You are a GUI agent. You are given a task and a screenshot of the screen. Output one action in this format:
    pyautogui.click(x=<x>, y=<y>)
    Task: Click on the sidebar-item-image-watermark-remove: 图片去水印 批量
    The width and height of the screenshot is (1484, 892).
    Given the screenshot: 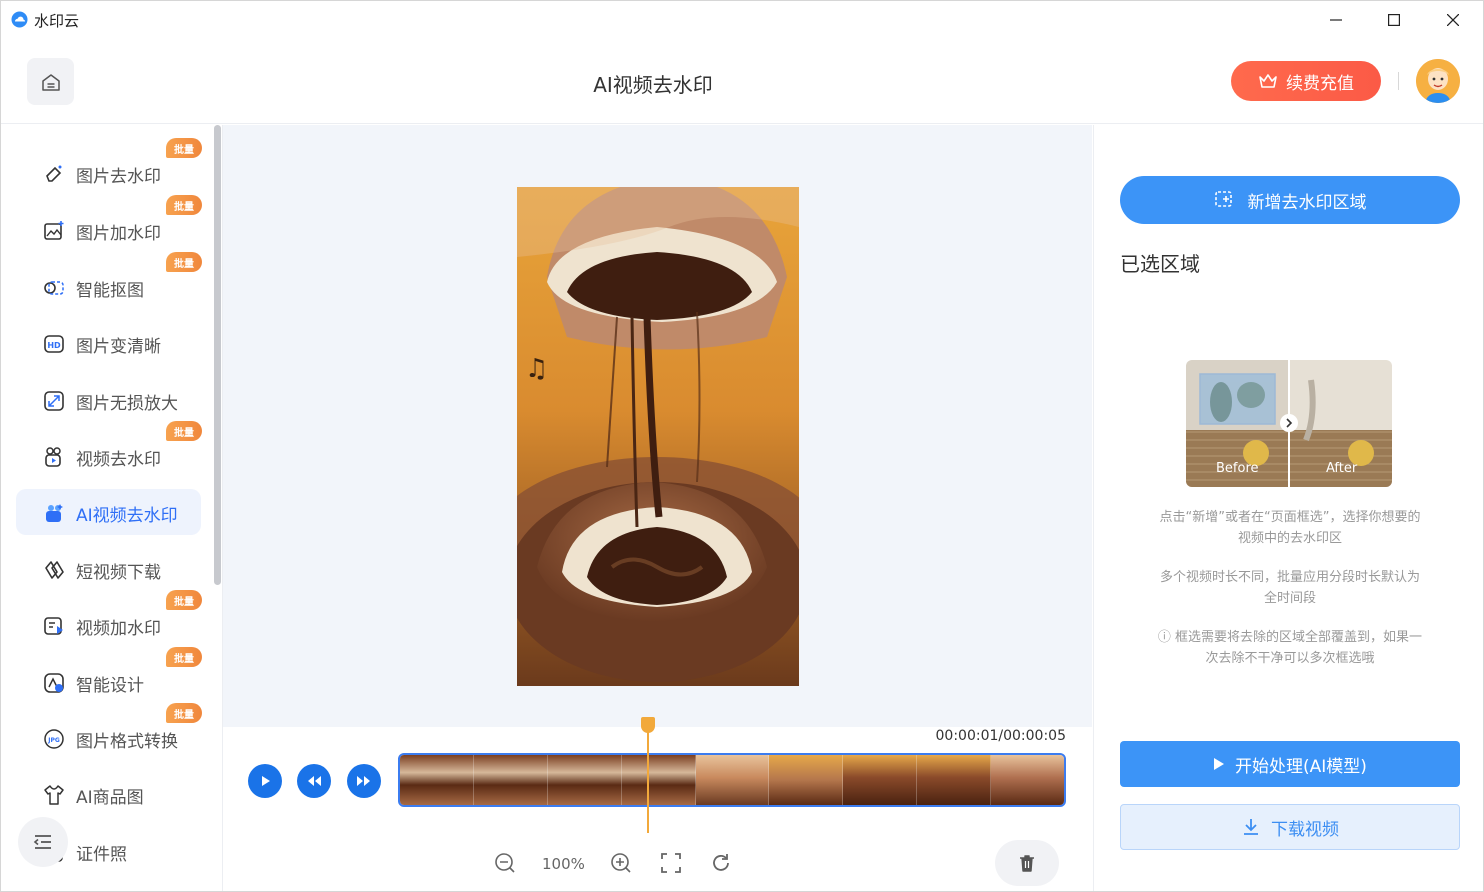 What is the action you would take?
    pyautogui.click(x=109, y=167)
    